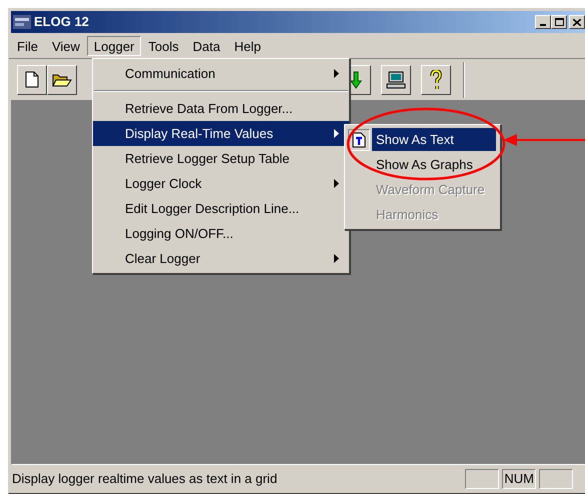 This screenshot has height=494, width=585. Describe the element at coordinates (221, 258) in the screenshot. I see `menu-item: Clear Logger` at that location.